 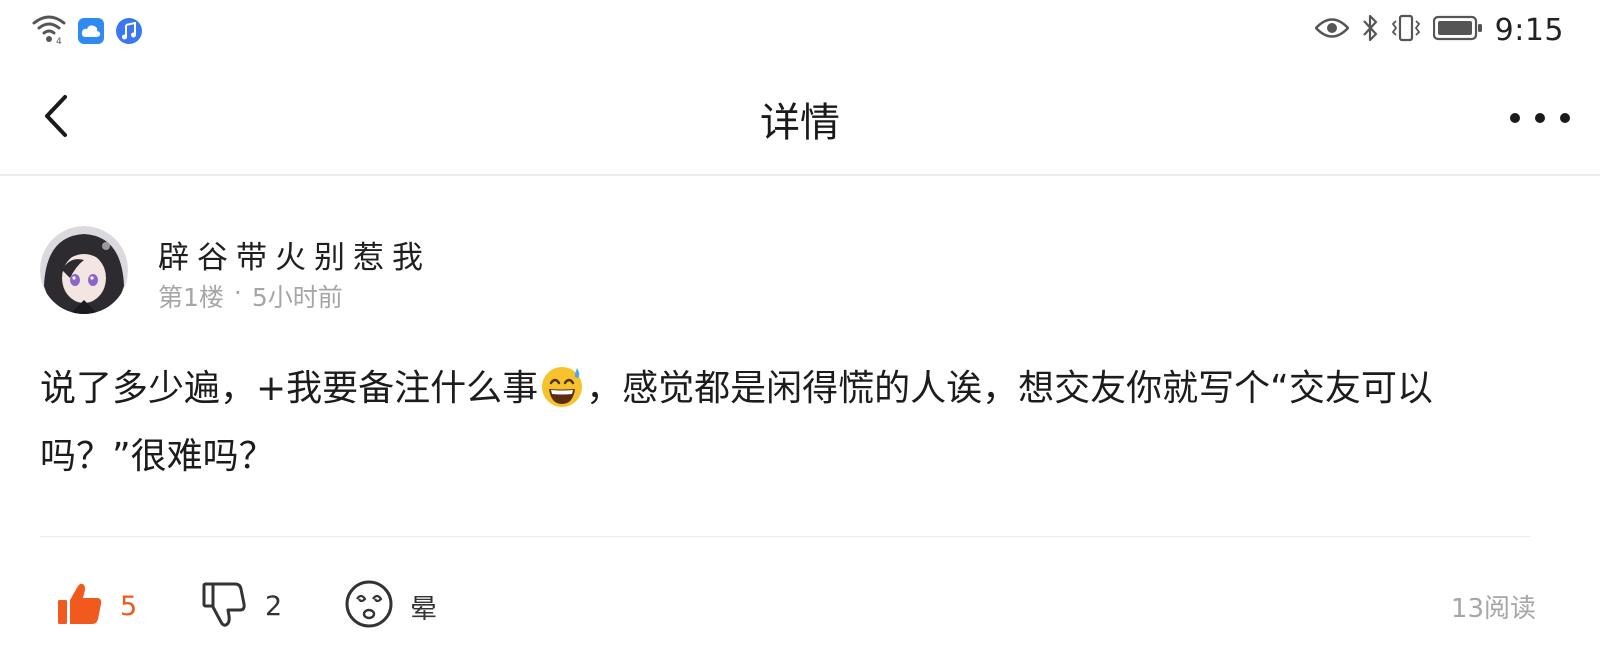 I want to click on dislike-button: 2, so click(x=241, y=606).